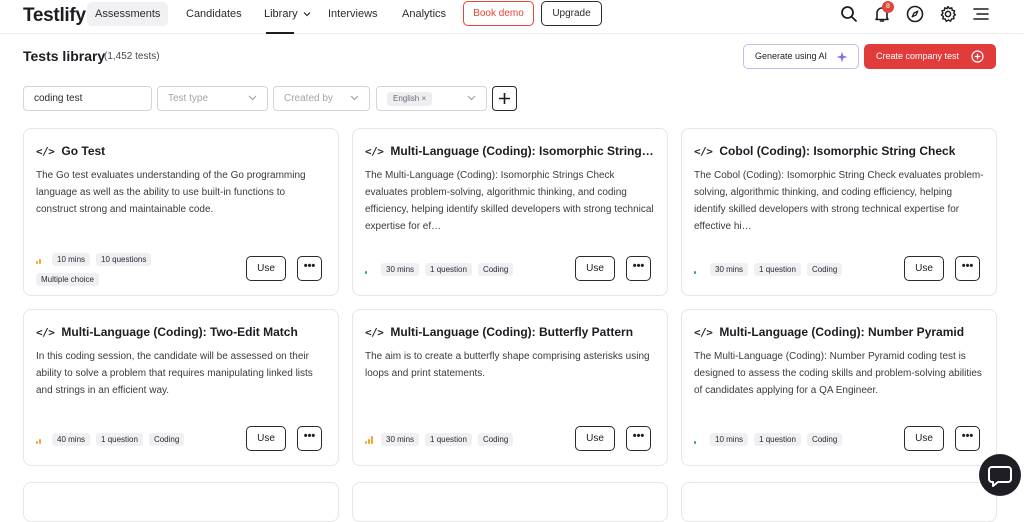  Describe the element at coordinates (83, 151) in the screenshot. I see `card-title: Go Test` at that location.